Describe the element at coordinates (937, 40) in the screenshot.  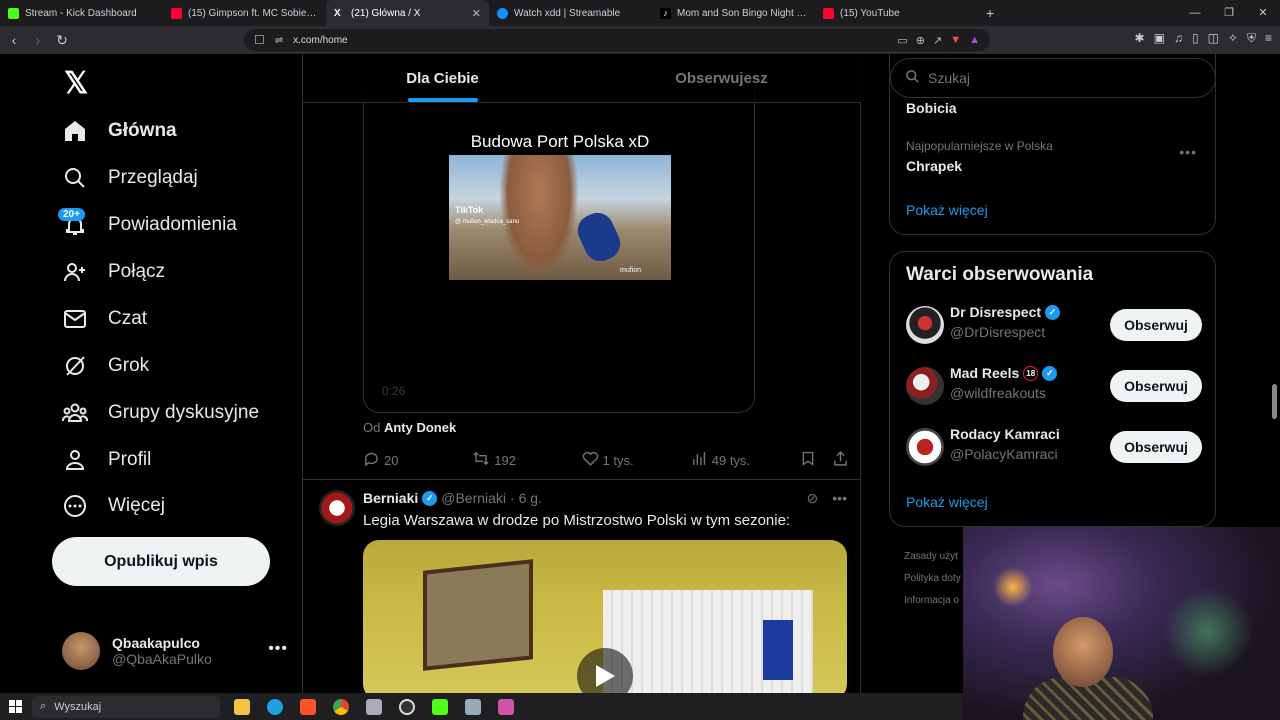
I see `share-icon: ↗` at that location.